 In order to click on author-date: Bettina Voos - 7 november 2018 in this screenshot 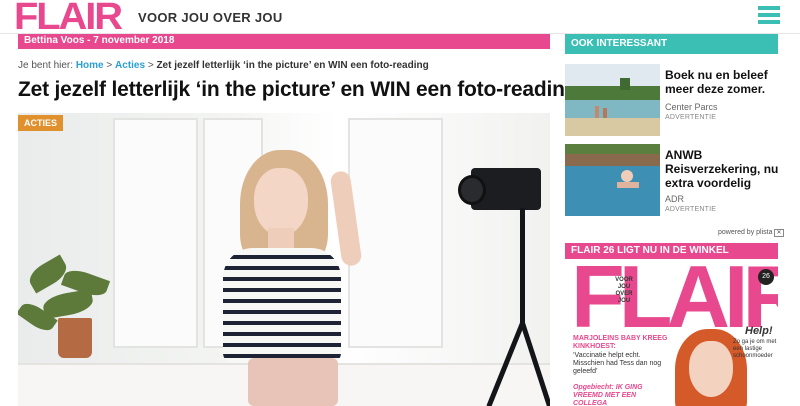, I will do `click(99, 40)`.